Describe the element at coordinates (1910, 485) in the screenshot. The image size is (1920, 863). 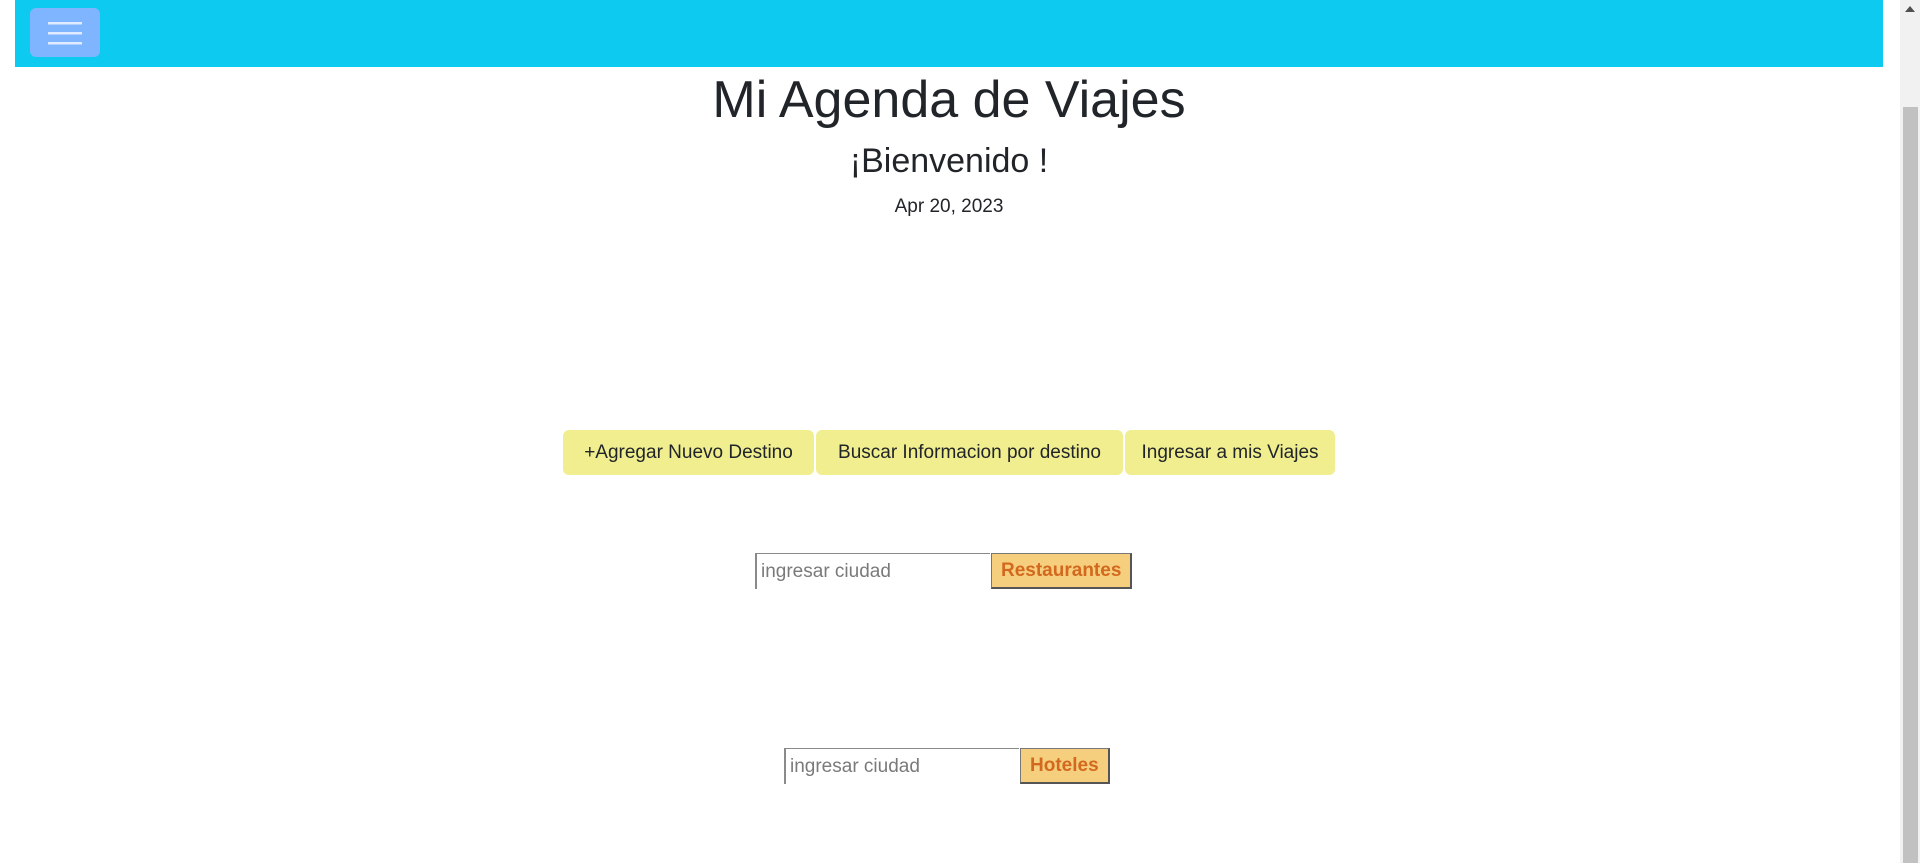
I see `scrollbar-thumb` at that location.